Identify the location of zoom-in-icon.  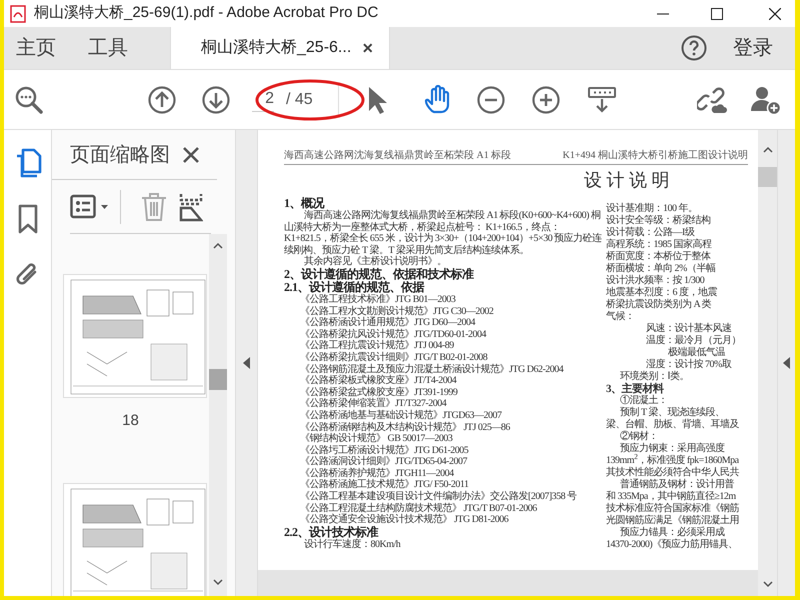
(546, 100).